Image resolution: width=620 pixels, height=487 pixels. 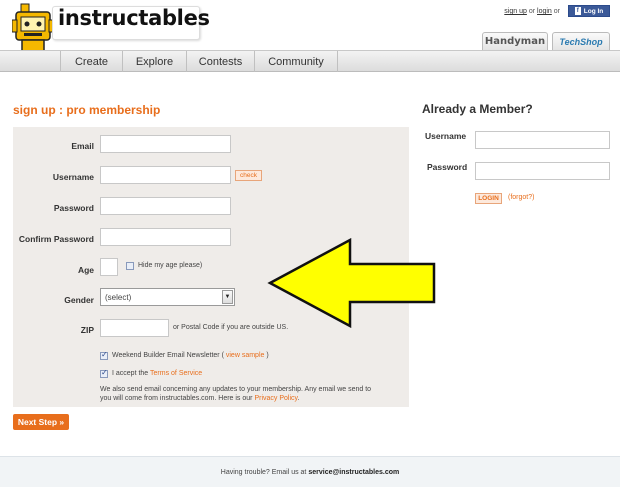 What do you see at coordinates (82, 146) in the screenshot?
I see `email-label: Email` at bounding box center [82, 146].